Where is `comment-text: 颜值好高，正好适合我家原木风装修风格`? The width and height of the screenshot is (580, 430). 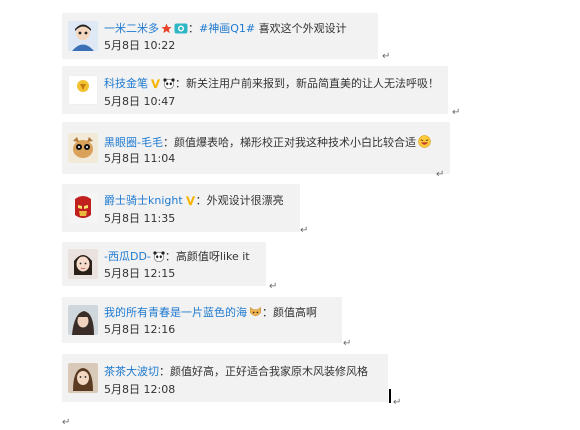
comment-text: 颜值好高，正好适合我家原木风装修风格 is located at coordinates (269, 371).